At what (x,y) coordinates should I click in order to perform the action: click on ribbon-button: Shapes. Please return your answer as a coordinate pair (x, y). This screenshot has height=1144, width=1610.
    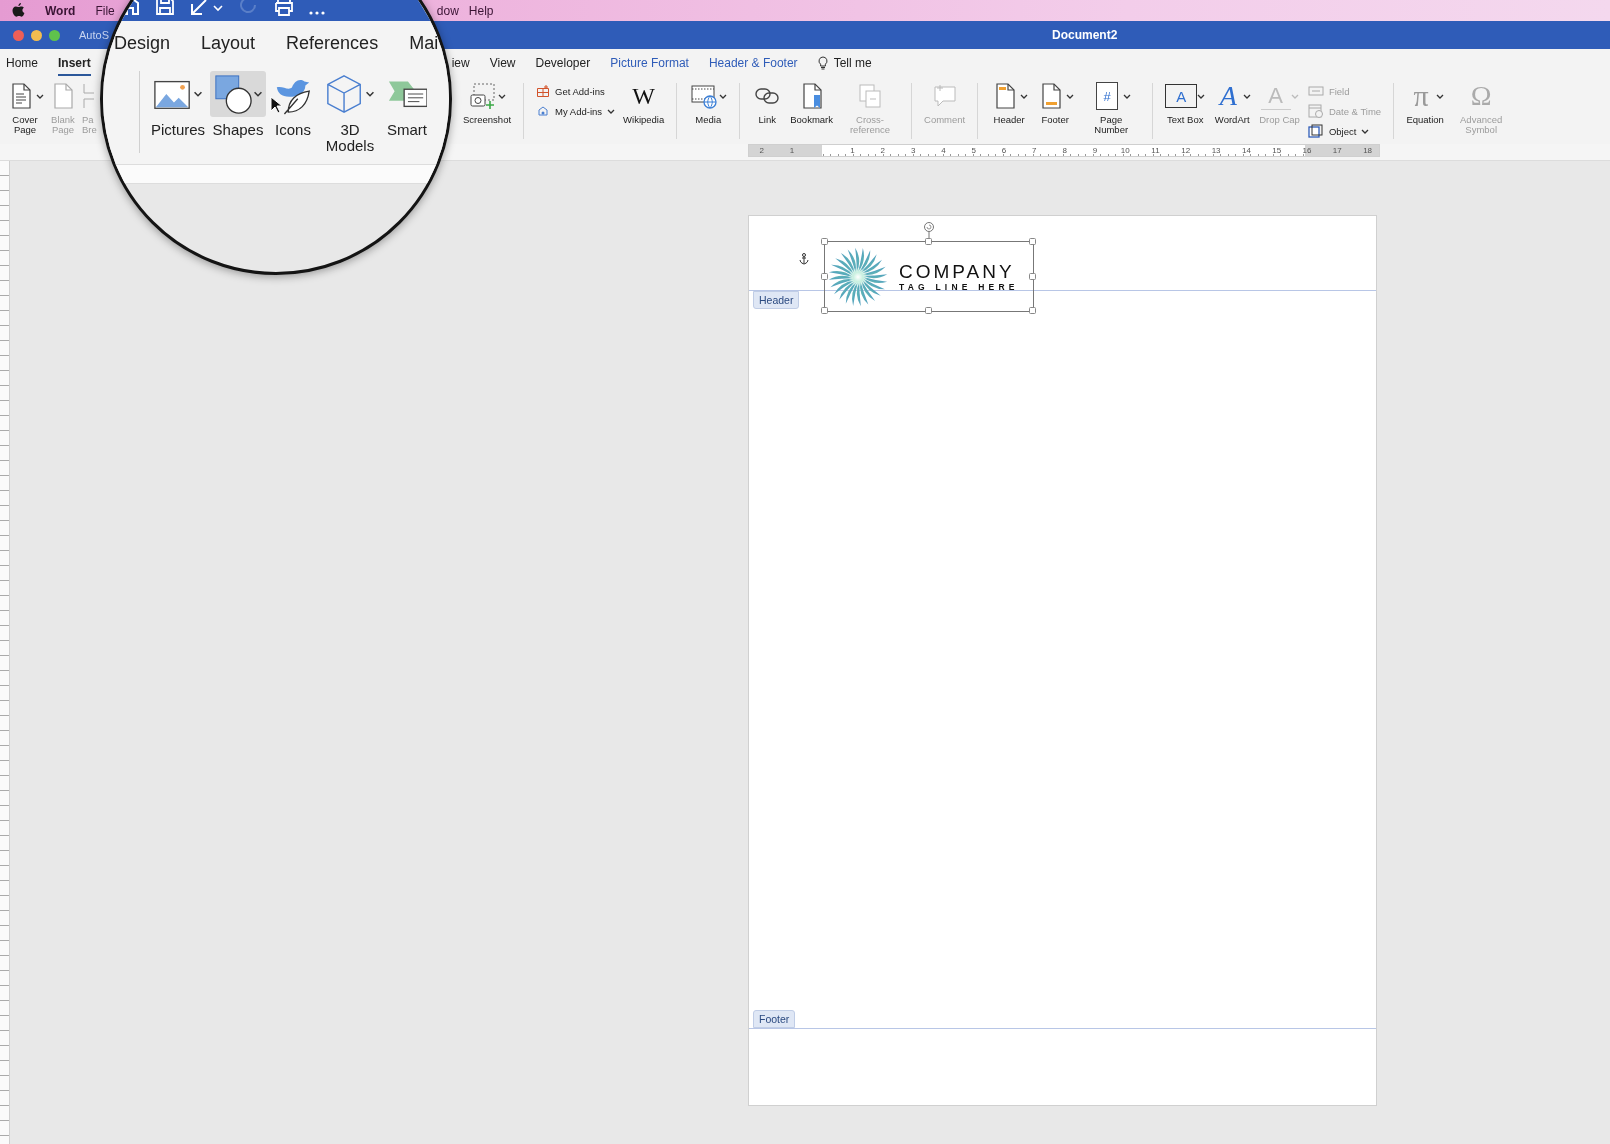
    Looking at the image, I should click on (238, 104).